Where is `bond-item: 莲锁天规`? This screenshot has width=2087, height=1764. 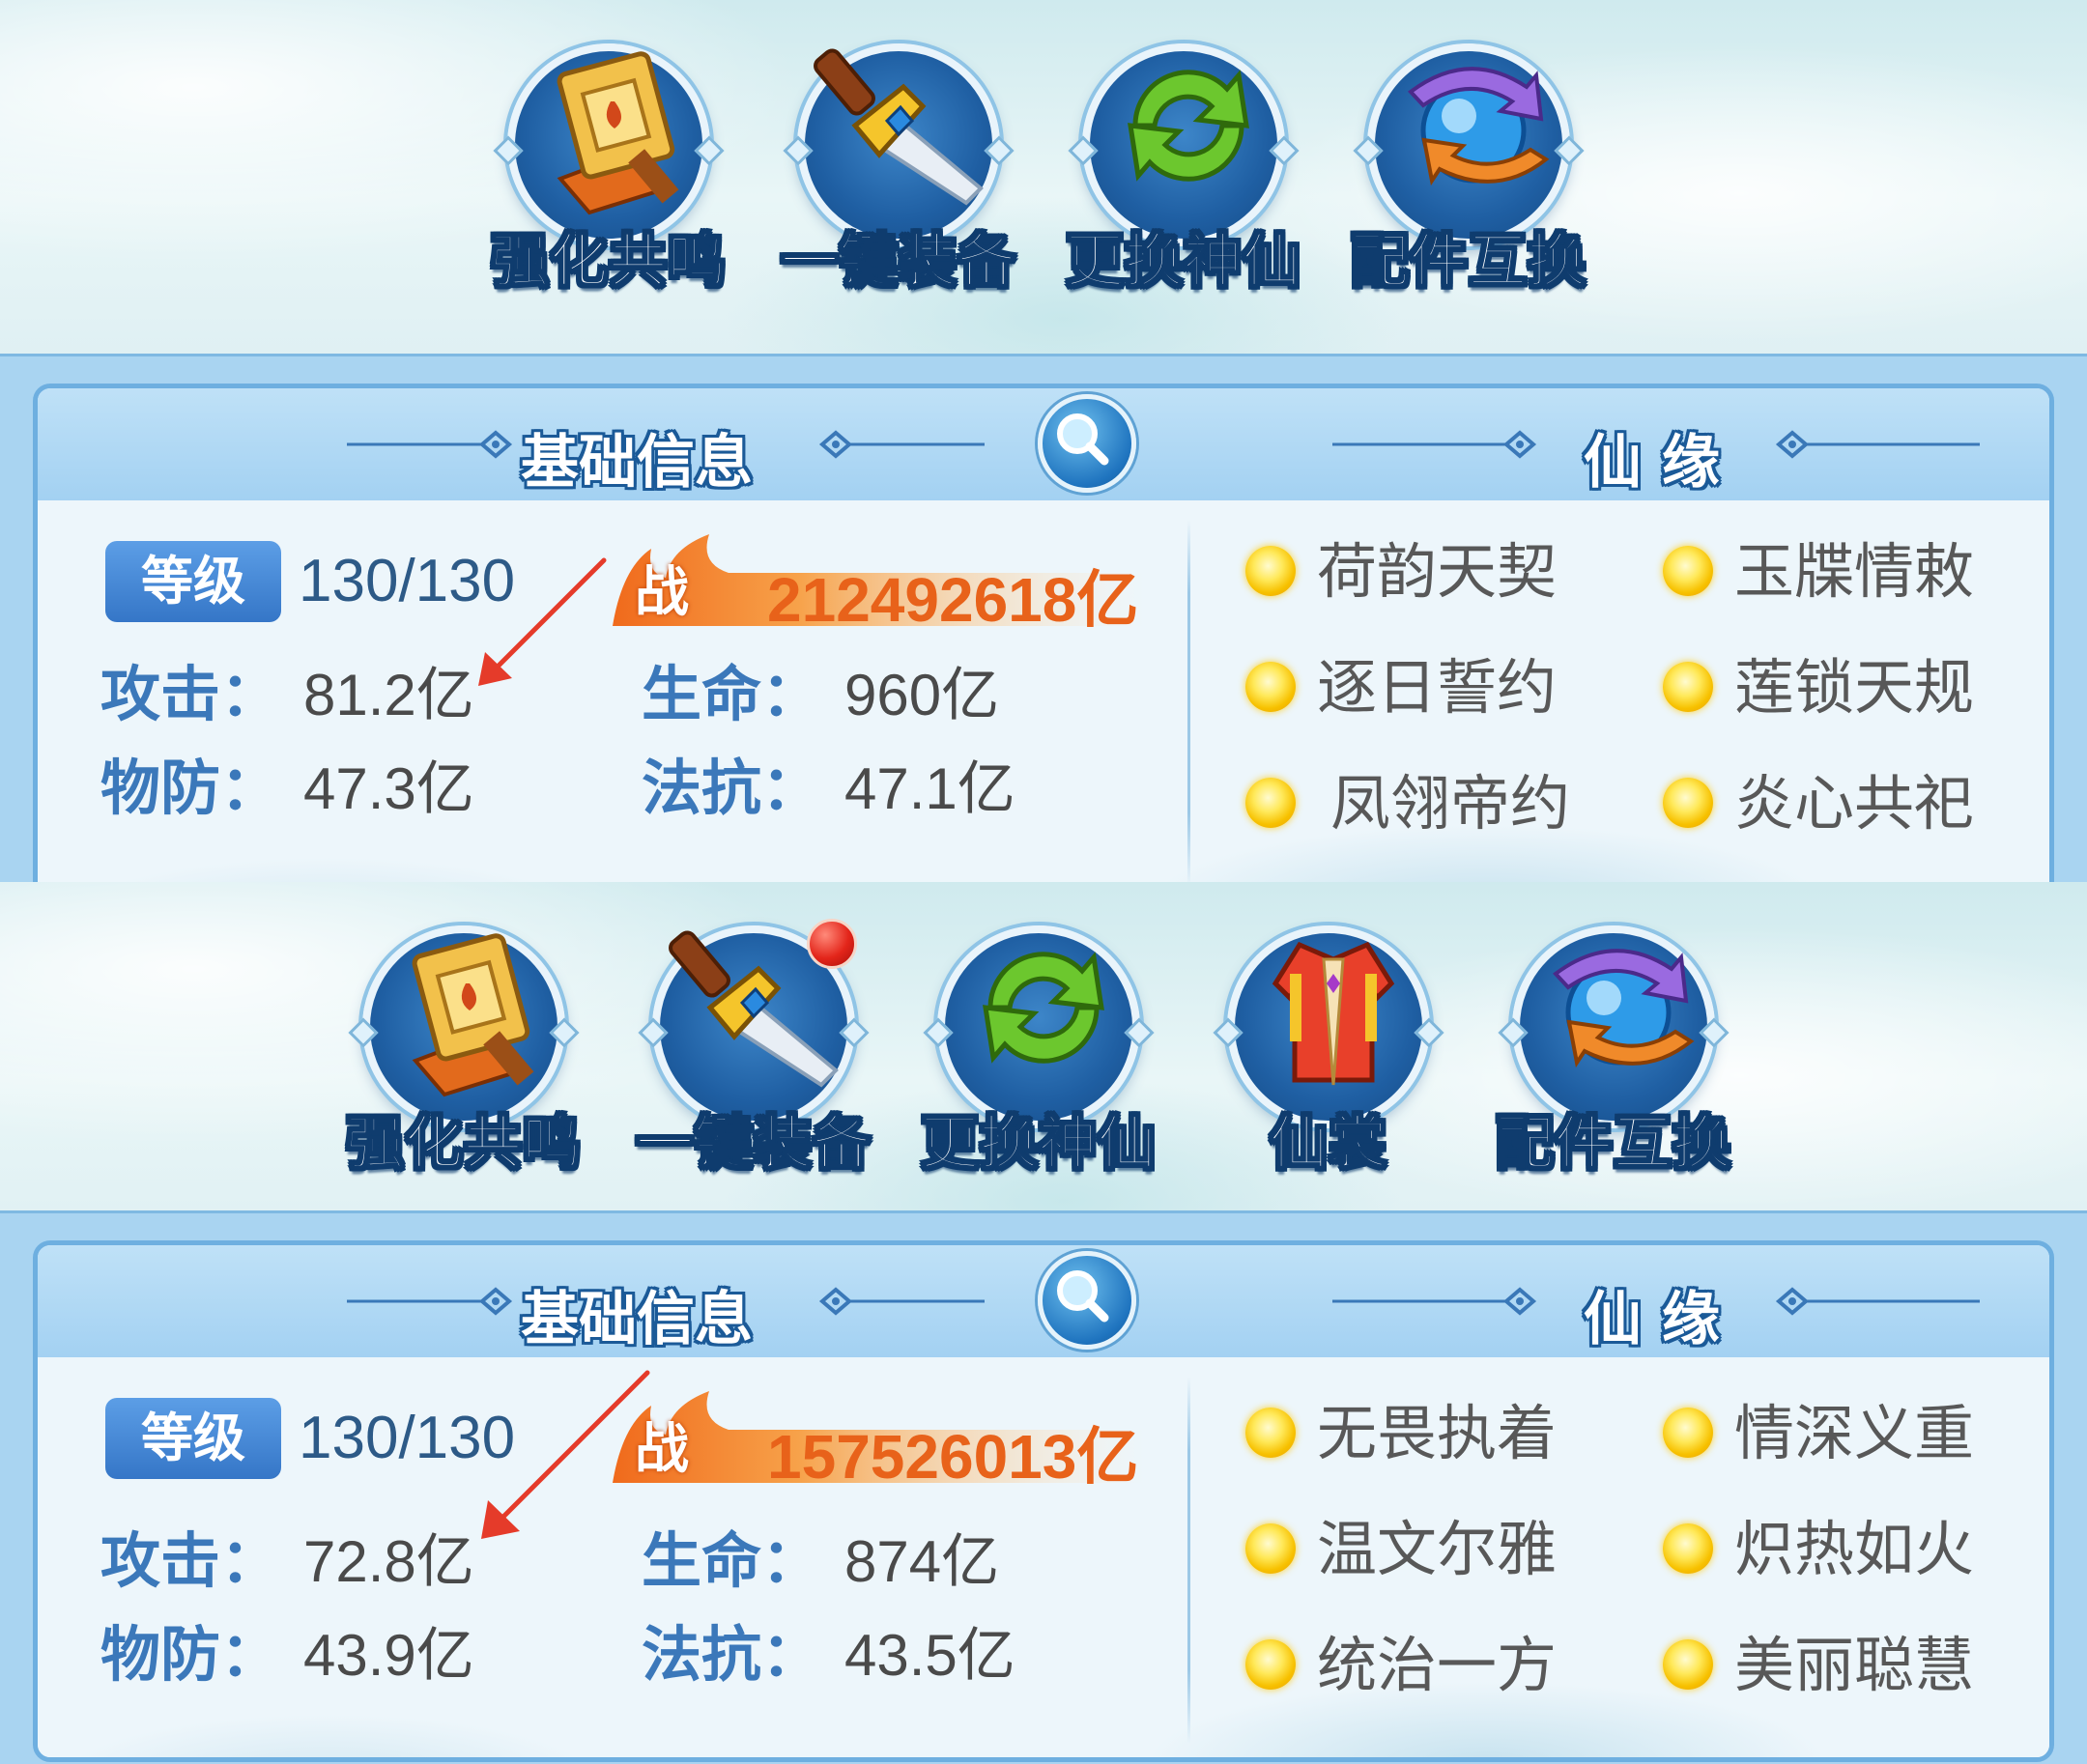 bond-item: 莲锁天规 is located at coordinates (1846, 688).